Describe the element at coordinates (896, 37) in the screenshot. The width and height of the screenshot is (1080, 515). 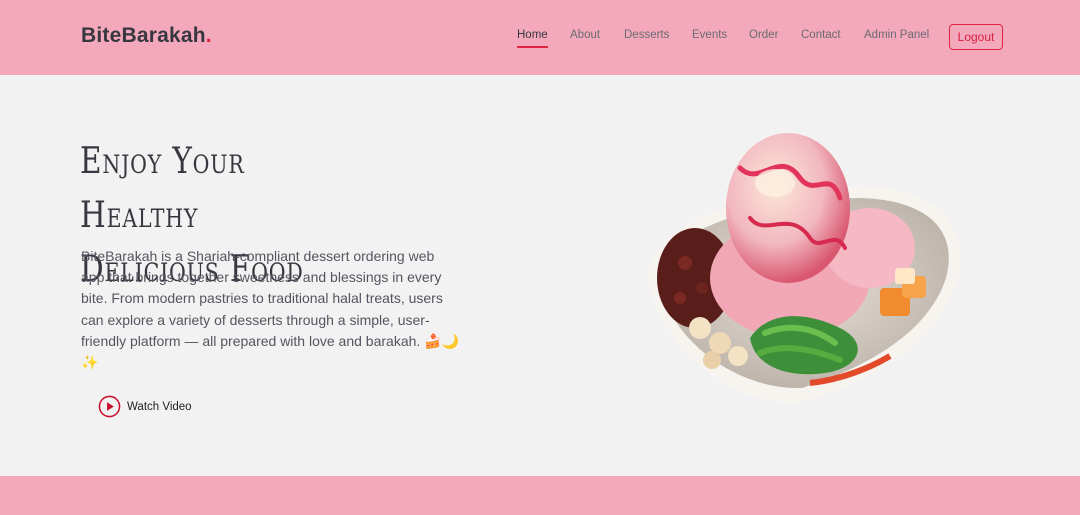
I see `nav-admin-panel: Admin Panel` at that location.